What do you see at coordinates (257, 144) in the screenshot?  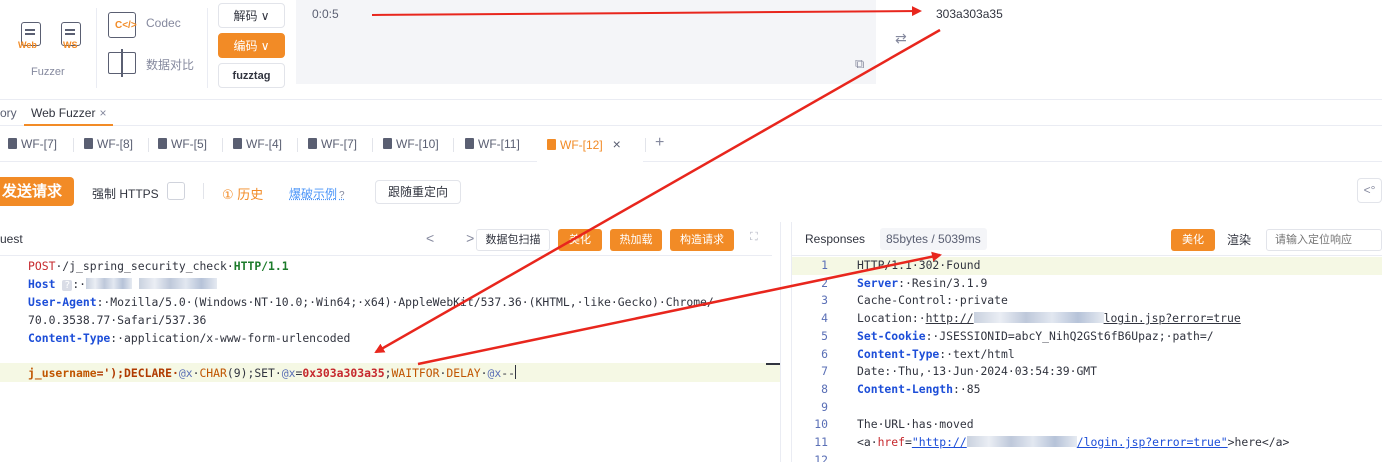 I see `tab-wf: WF-[4]` at bounding box center [257, 144].